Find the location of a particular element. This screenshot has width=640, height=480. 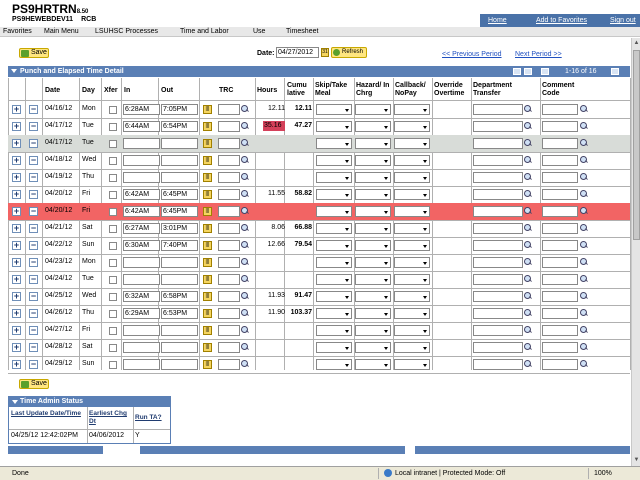

out-time-input: 6:45PM is located at coordinates (179, 194).